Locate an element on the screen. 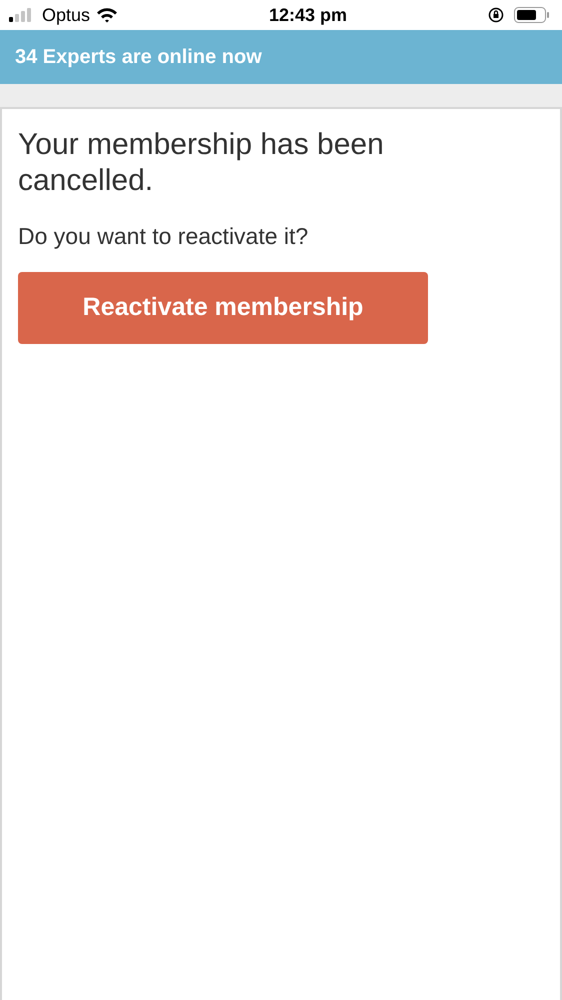 The width and height of the screenshot is (562, 1000). cancelled-heading: Your membership has been cancelled. is located at coordinates (201, 163).